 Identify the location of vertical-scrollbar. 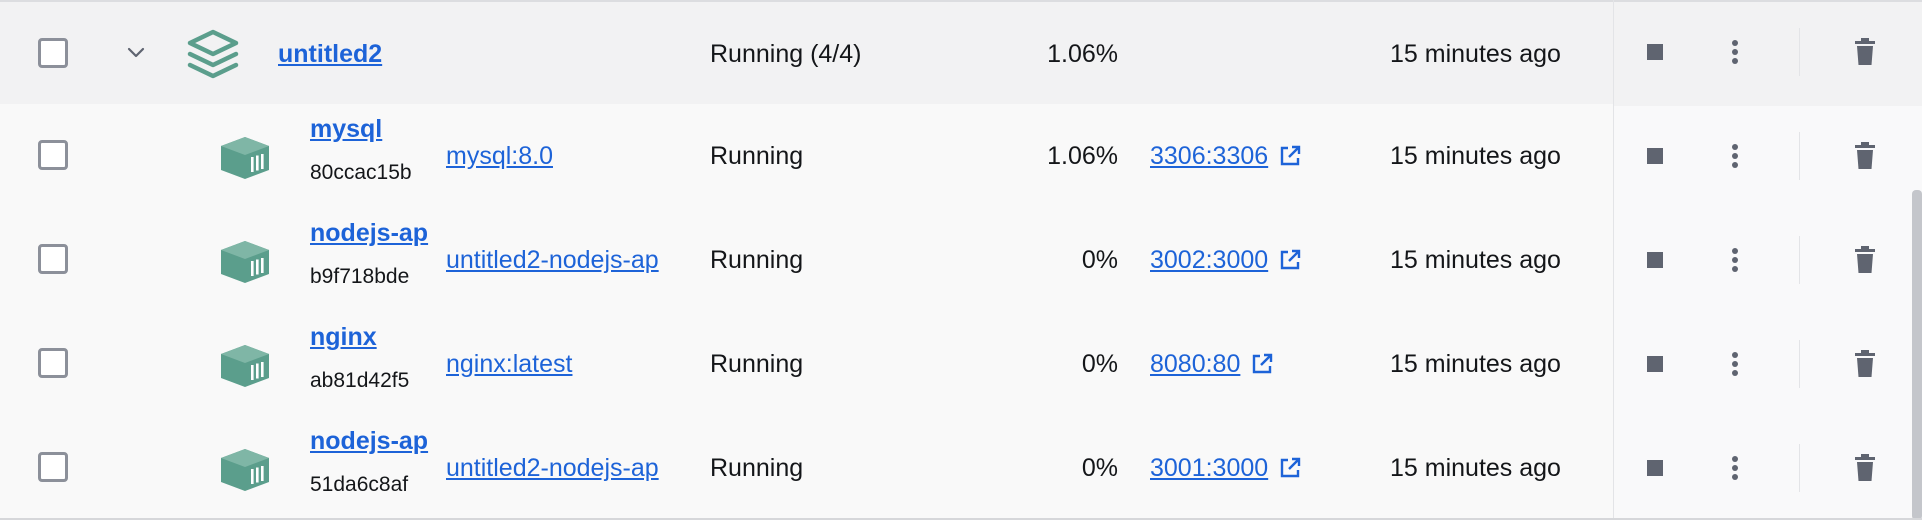
(1917, 355).